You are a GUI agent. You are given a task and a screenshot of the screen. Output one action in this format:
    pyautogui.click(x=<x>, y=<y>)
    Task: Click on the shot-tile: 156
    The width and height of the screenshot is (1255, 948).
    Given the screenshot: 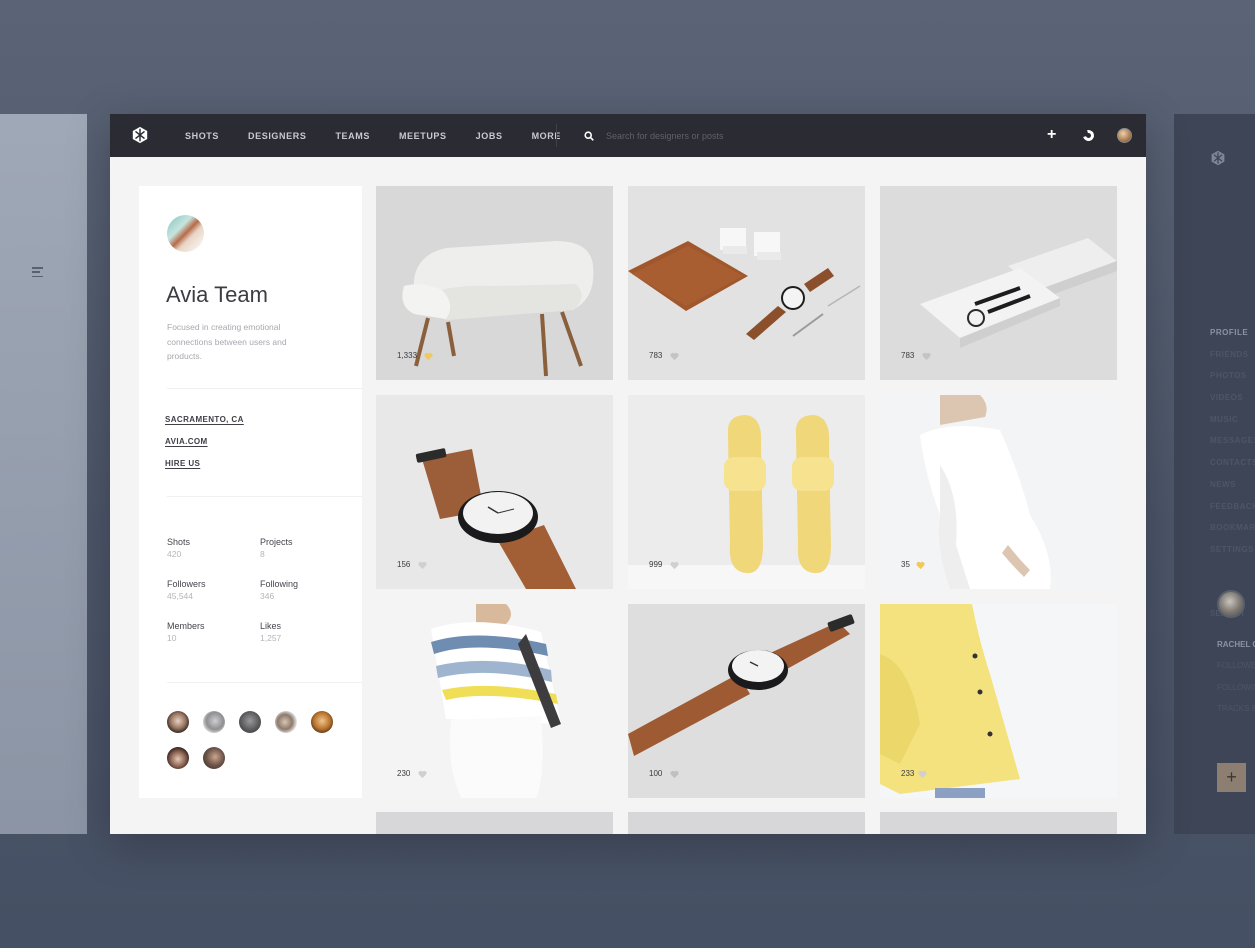 What is the action you would take?
    pyautogui.click(x=494, y=492)
    